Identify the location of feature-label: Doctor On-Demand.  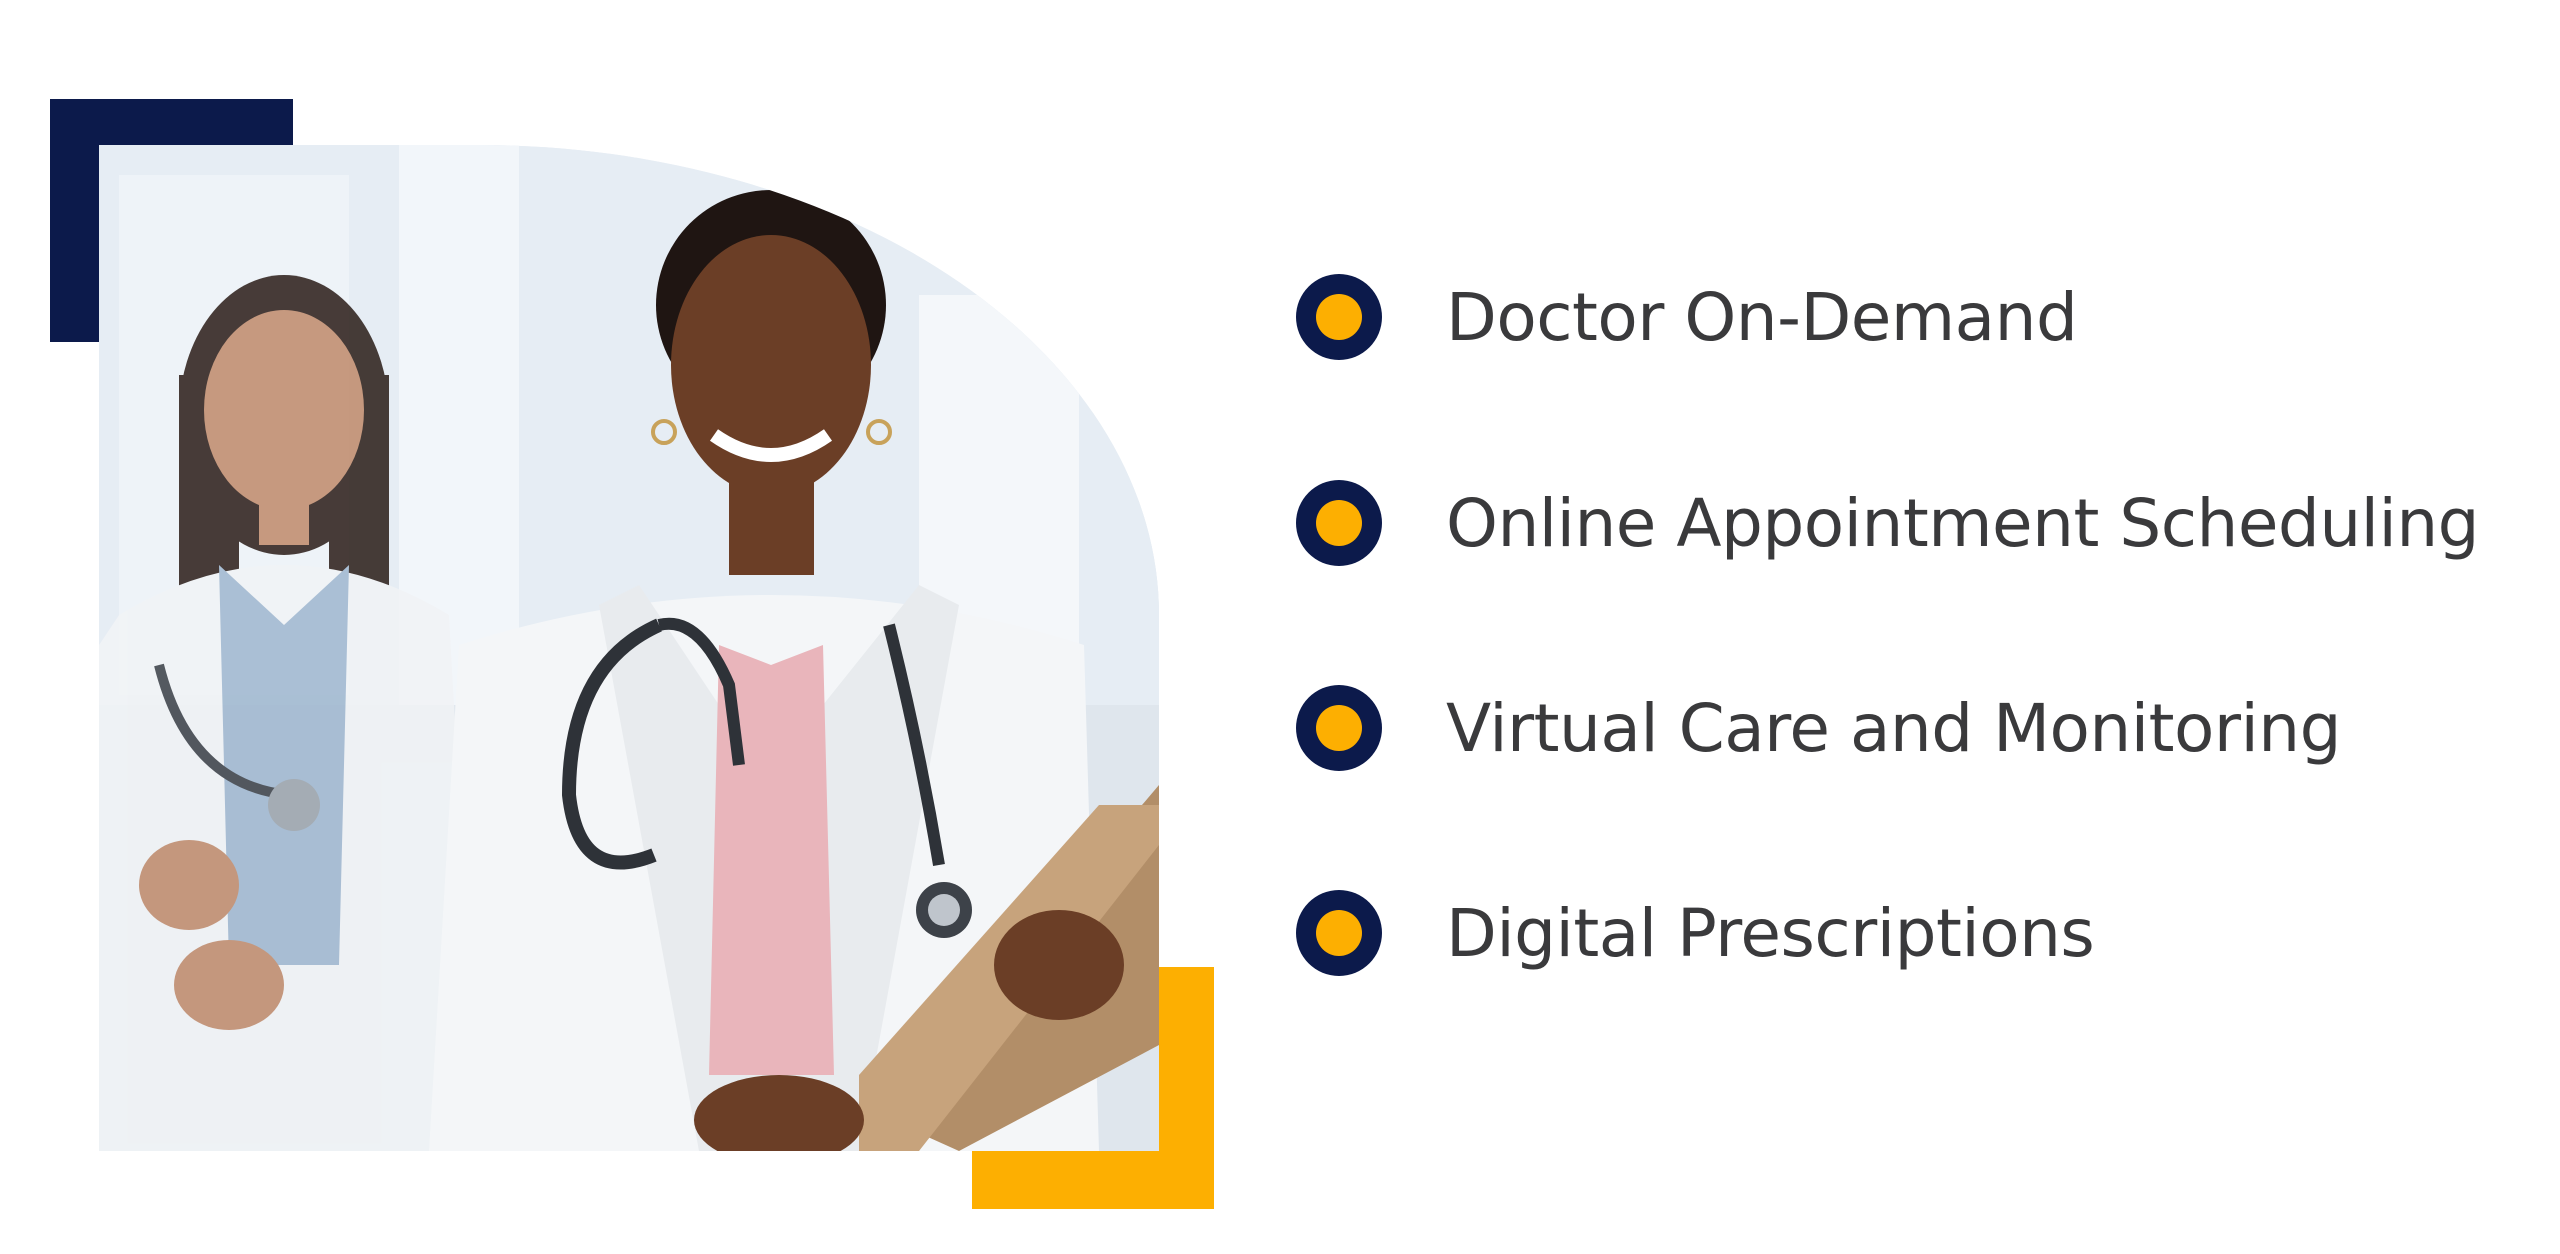
(1762, 317).